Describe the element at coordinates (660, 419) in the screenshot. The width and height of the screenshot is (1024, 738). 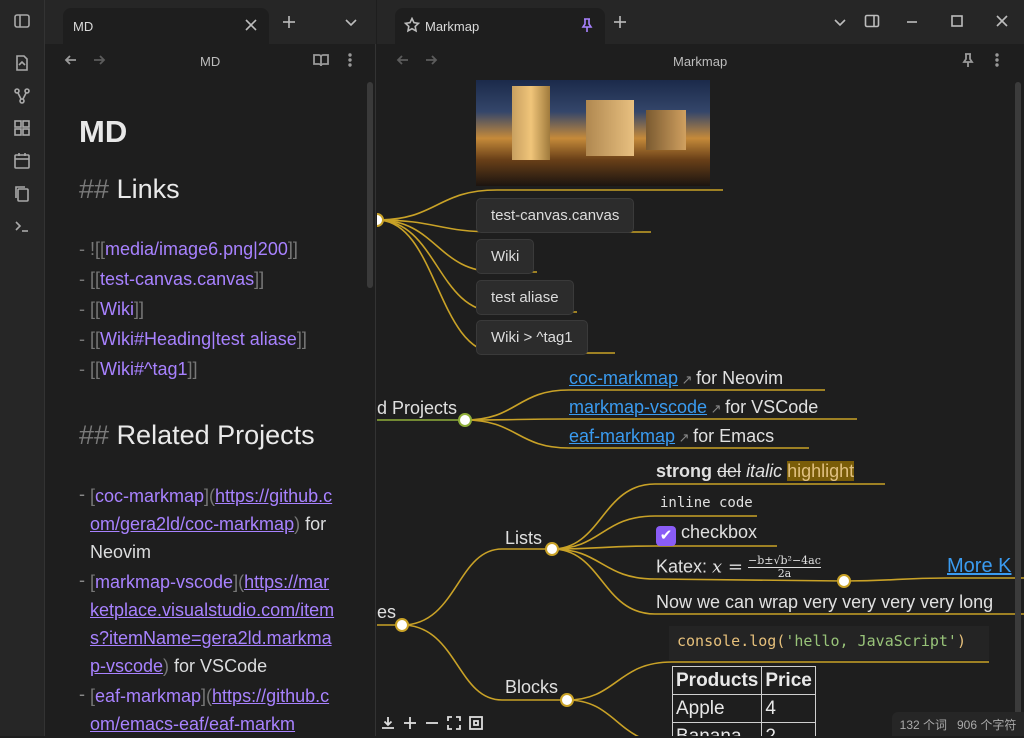
I see `edge-vscode` at that location.